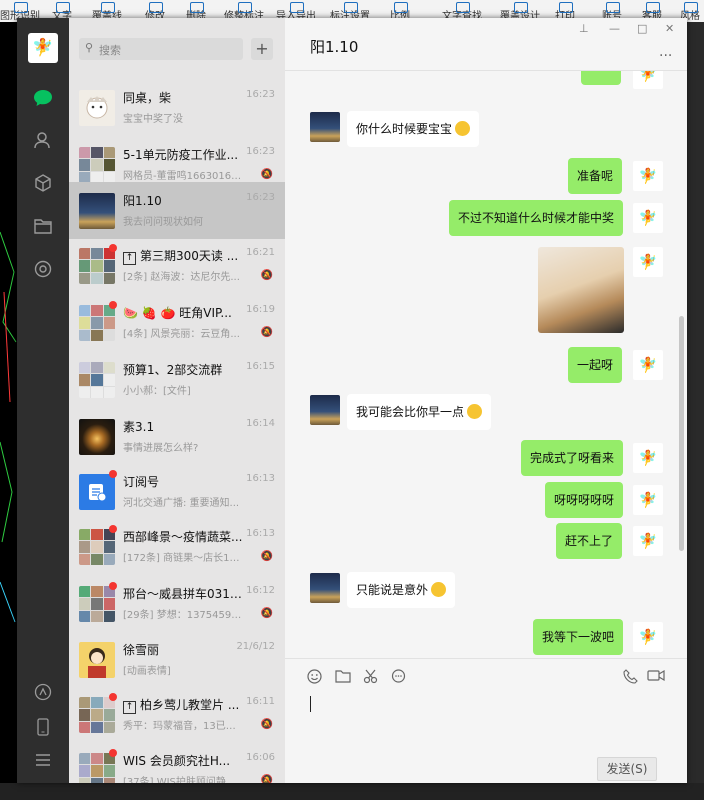  I want to click on list-item: ↑ 柏乡莺儿教堂片 ... 16:11 秀平：玛蒙福音，13已读... 🔕, so click(177, 714).